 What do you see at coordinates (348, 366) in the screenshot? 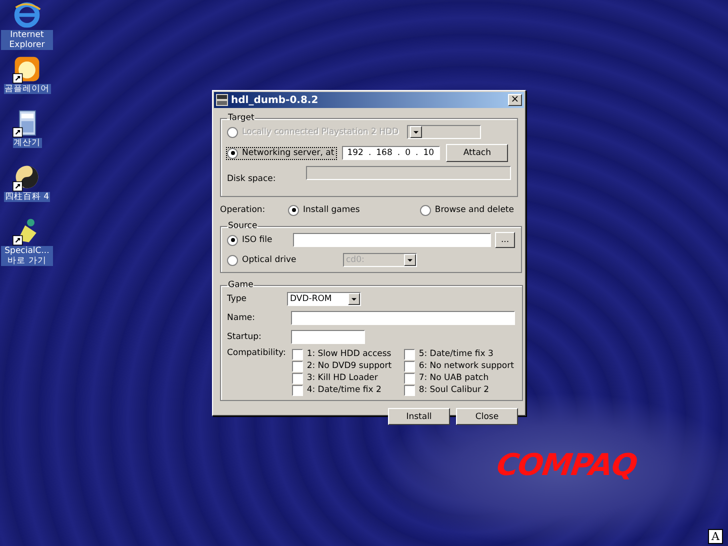
I see `checkbox-option: 2: No DVD9 support` at bounding box center [348, 366].